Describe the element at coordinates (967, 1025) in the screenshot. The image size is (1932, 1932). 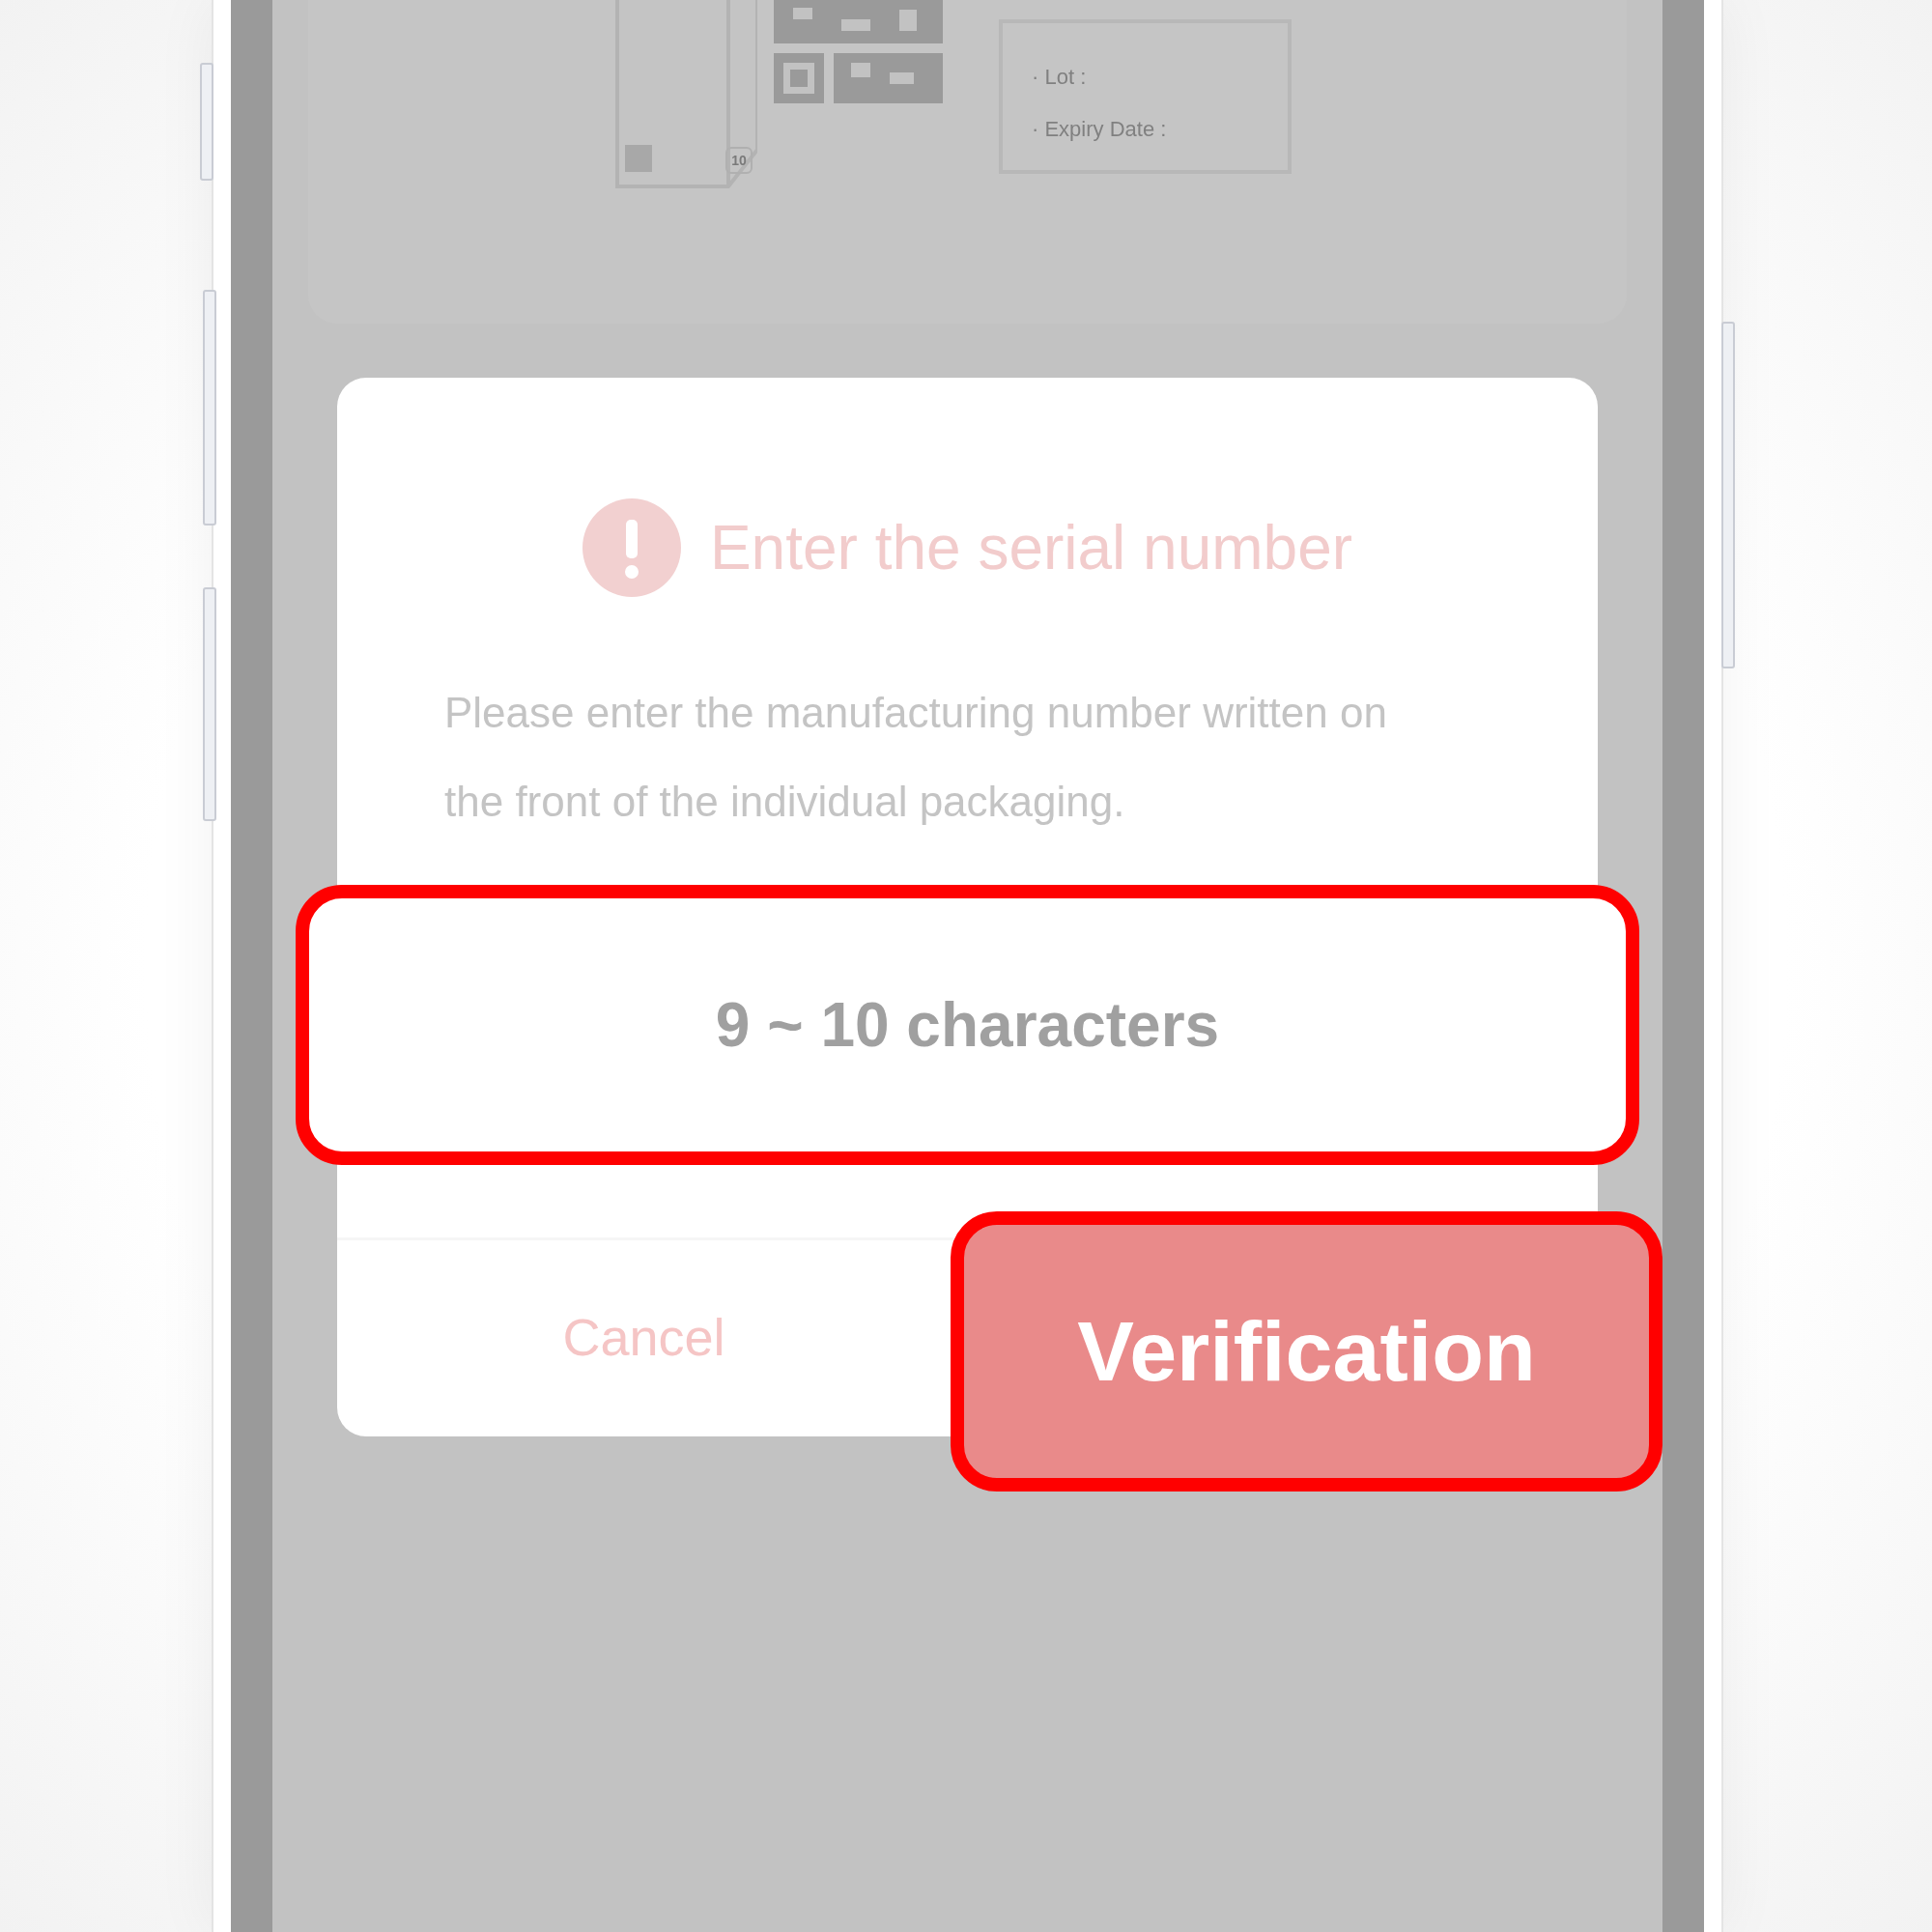
I see `input-field: 9 ~ 10 characters` at that location.